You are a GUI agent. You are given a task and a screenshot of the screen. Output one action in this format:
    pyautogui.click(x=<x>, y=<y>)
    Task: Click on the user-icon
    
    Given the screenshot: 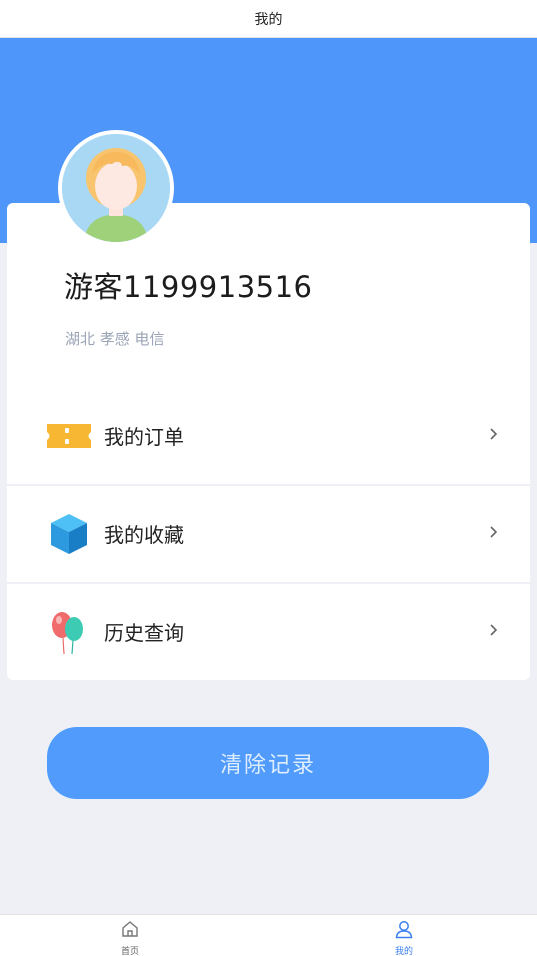 What is the action you would take?
    pyautogui.click(x=404, y=931)
    